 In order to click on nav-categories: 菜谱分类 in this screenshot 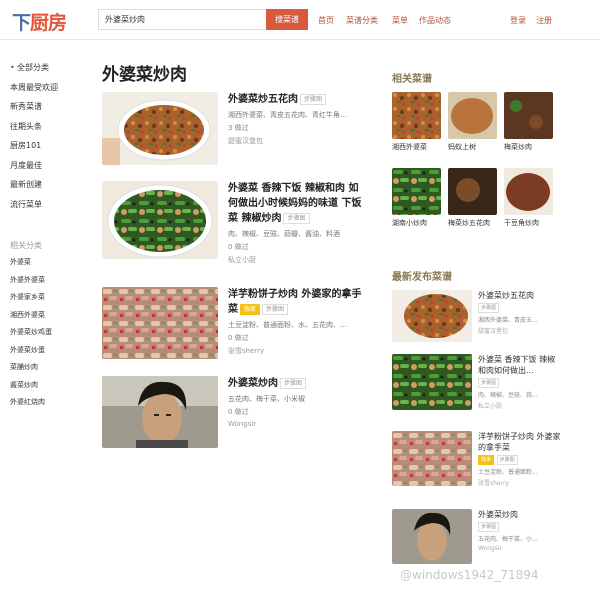, I will do `click(362, 20)`.